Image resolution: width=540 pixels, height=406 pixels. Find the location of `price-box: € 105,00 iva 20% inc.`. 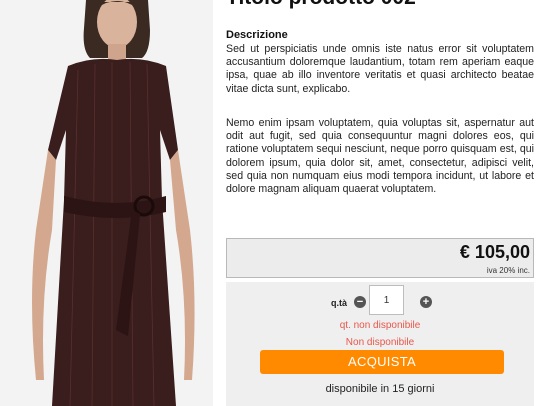

price-box: € 105,00 iva 20% inc. is located at coordinates (380, 258).